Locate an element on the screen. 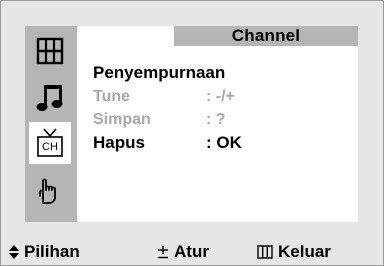 Image resolution: width=384 pixels, height=266 pixels. up-down-arrows-icon is located at coordinates (14, 252).